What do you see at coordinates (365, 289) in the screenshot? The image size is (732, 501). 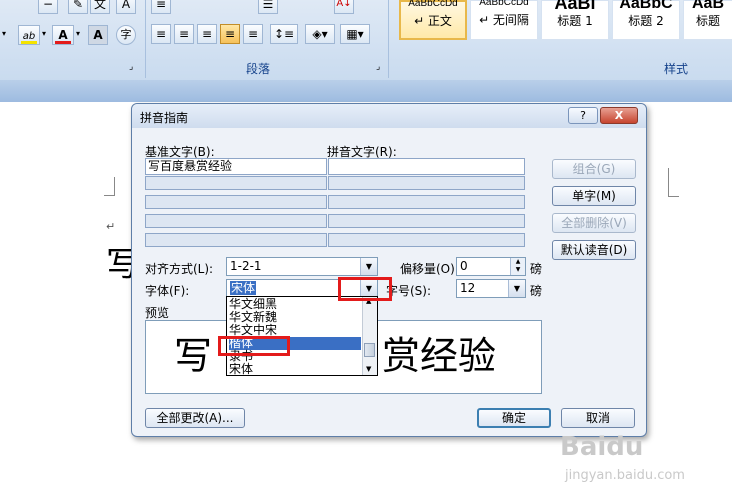 I see `annotation-highlight-arrow` at bounding box center [365, 289].